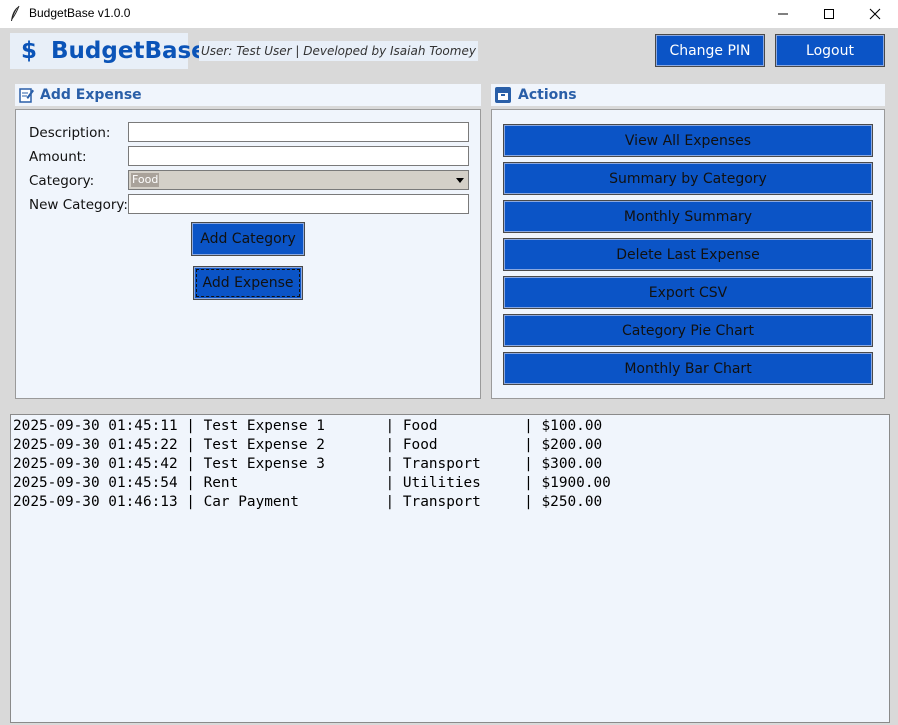 Image resolution: width=898 pixels, height=725 pixels. I want to click on add-expense-button: Add Expense, so click(248, 283).